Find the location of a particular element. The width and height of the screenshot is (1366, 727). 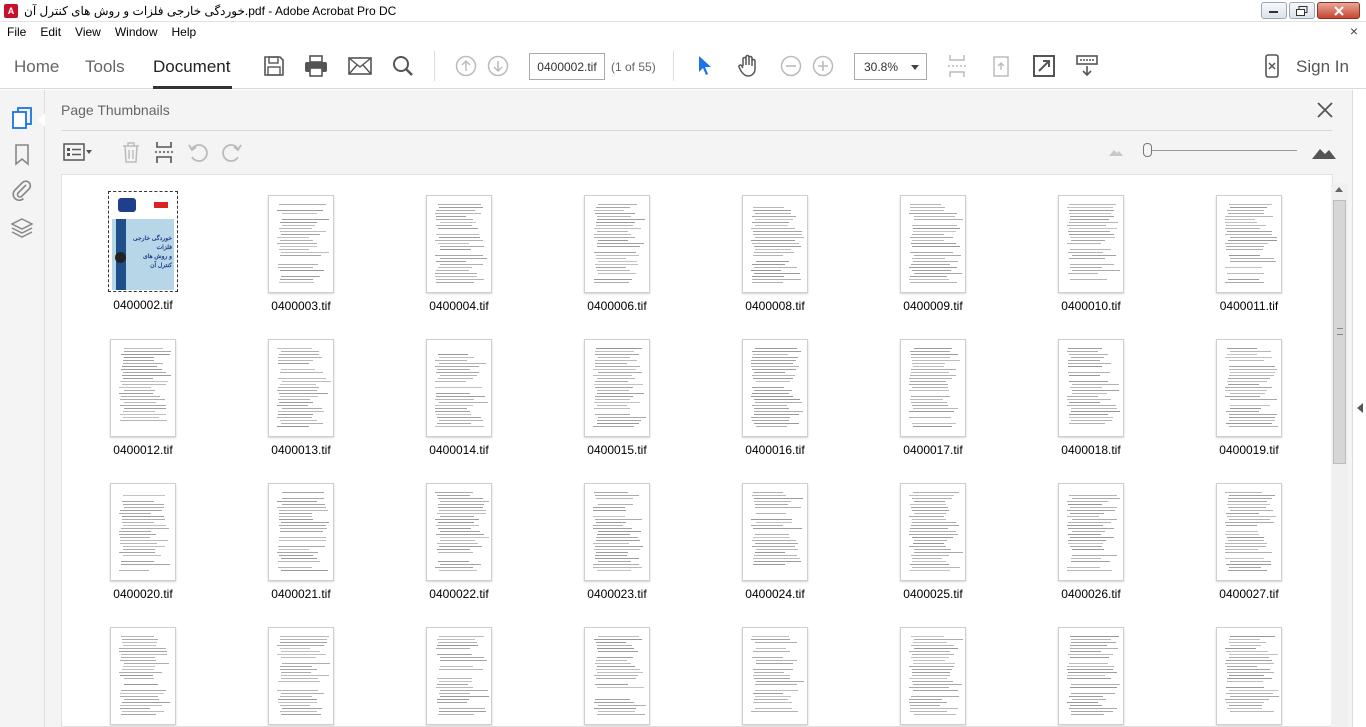

page-thumbnails-icon is located at coordinates (22, 118).